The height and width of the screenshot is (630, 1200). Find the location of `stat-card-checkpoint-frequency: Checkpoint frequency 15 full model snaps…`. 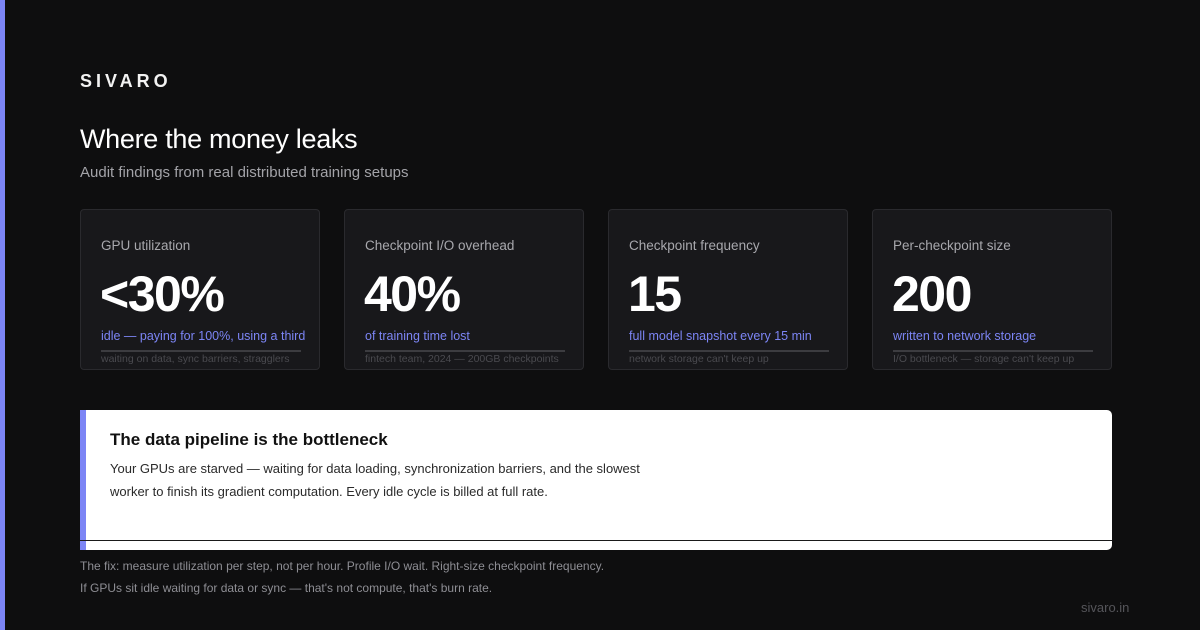

stat-card-checkpoint-frequency: Checkpoint frequency 15 full model snaps… is located at coordinates (728, 289).